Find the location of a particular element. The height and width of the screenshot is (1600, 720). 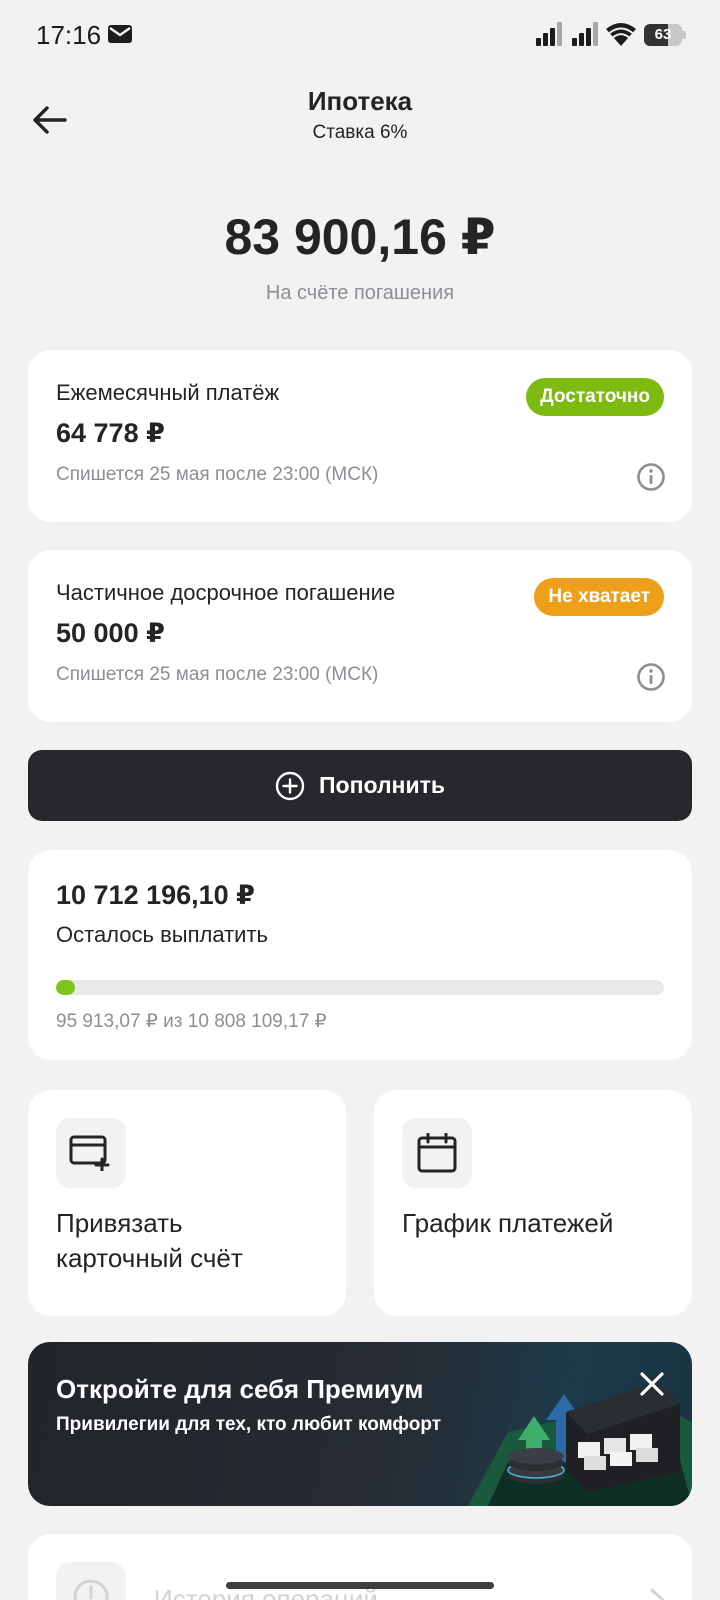

repayment-progress-bar is located at coordinates (360, 987).